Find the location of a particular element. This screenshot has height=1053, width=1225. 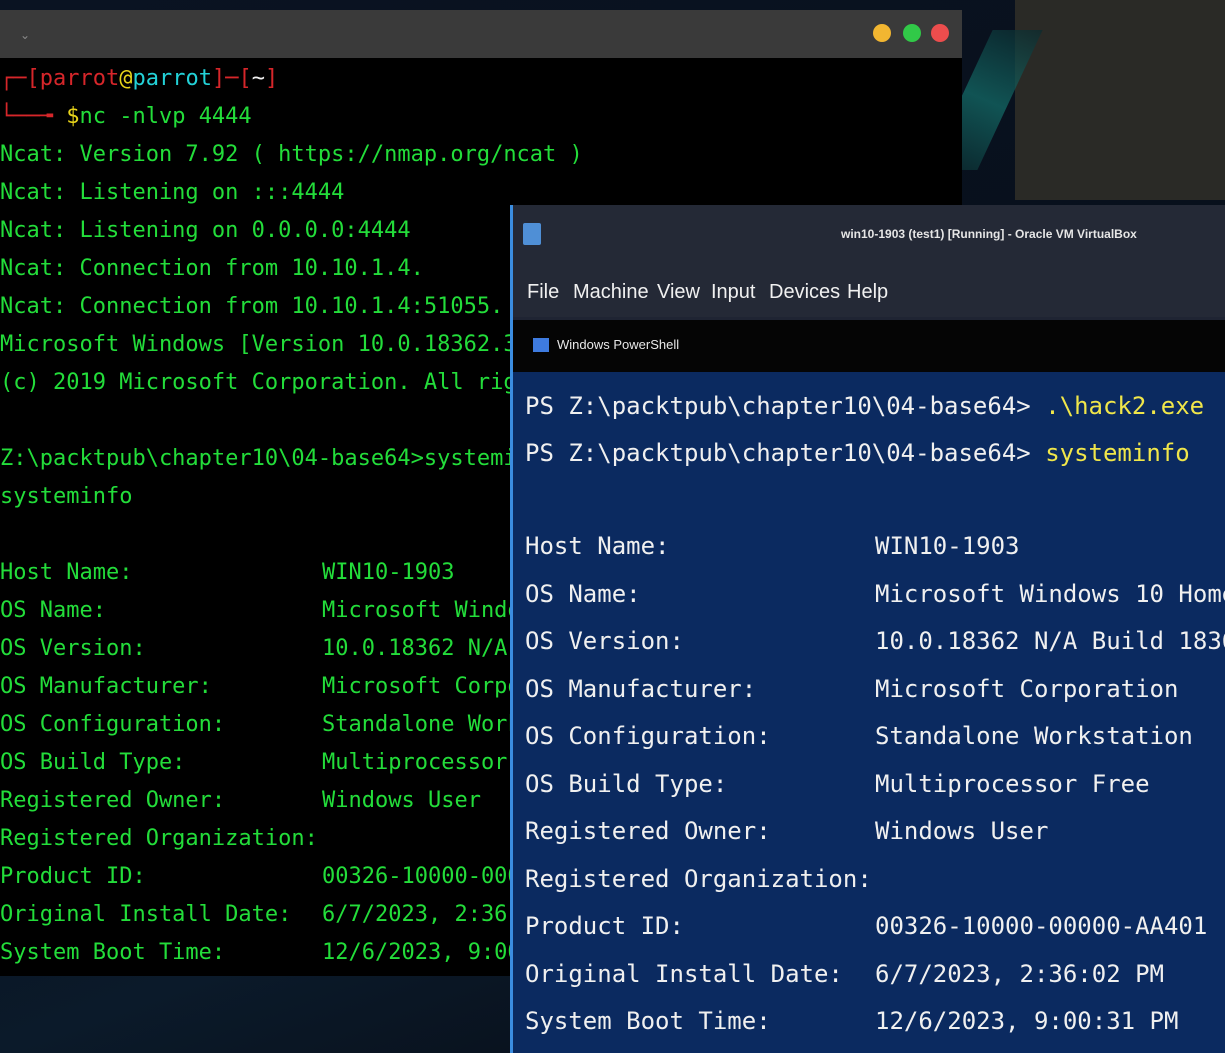

menu-devices: Devices is located at coordinates (804, 292).